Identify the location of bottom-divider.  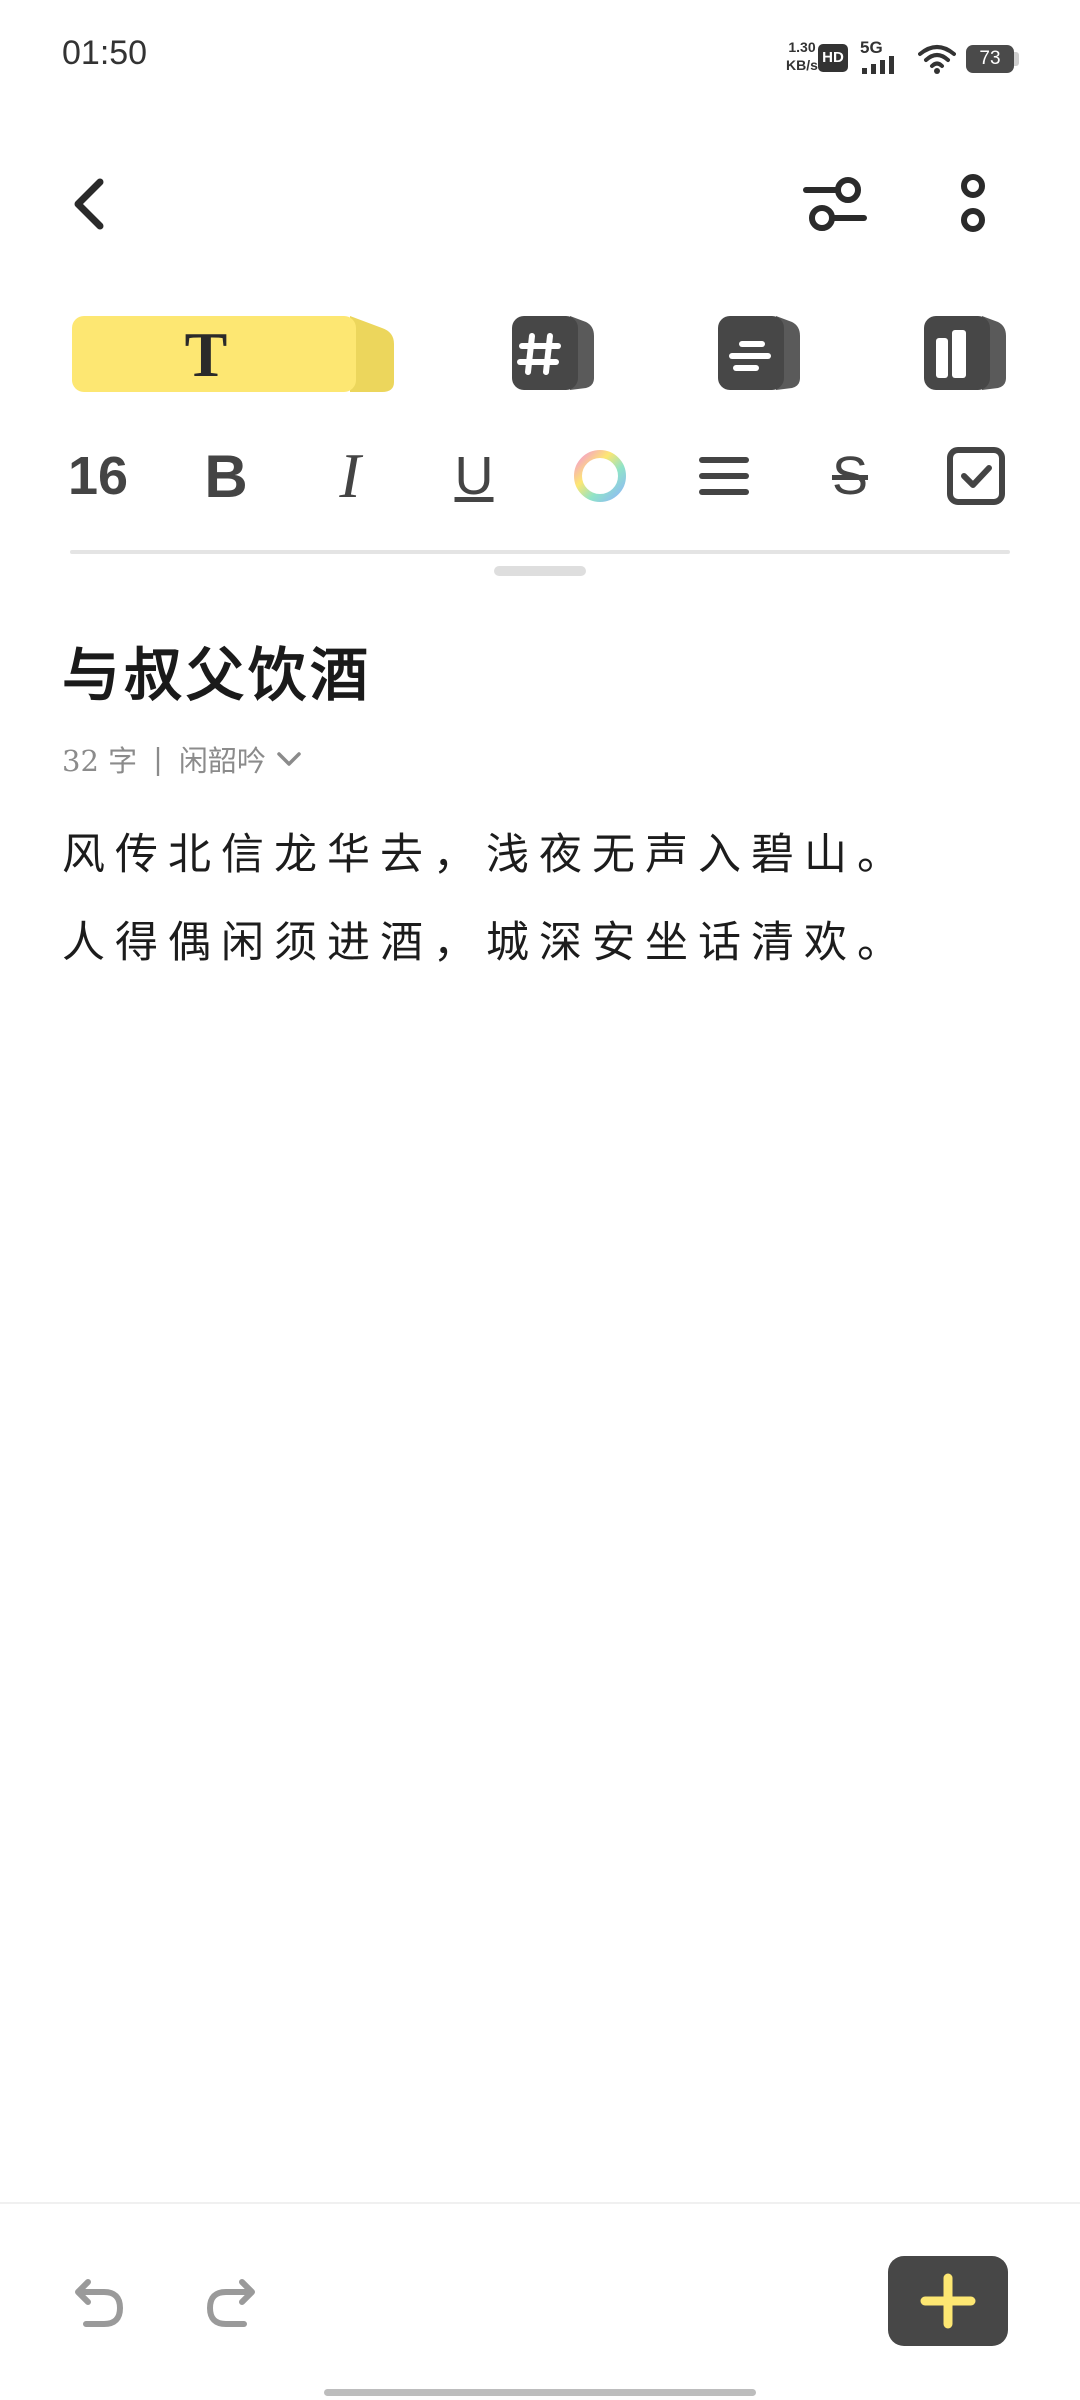
(540, 2203).